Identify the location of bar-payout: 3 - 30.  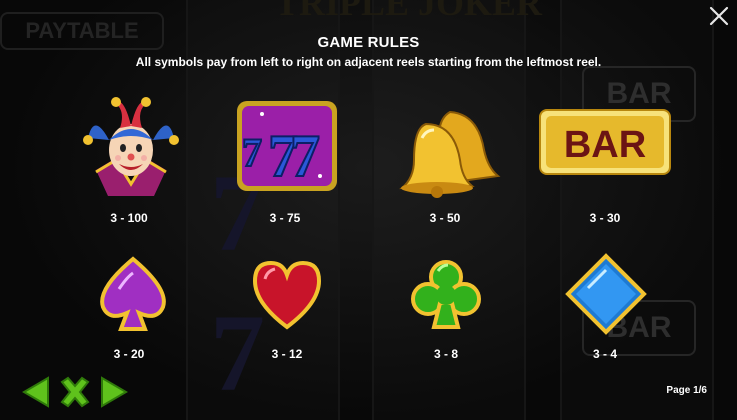
(605, 218).